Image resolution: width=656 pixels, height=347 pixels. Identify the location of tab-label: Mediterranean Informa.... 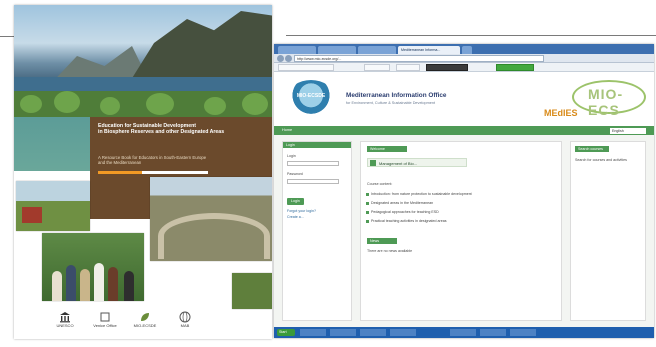
(421, 50).